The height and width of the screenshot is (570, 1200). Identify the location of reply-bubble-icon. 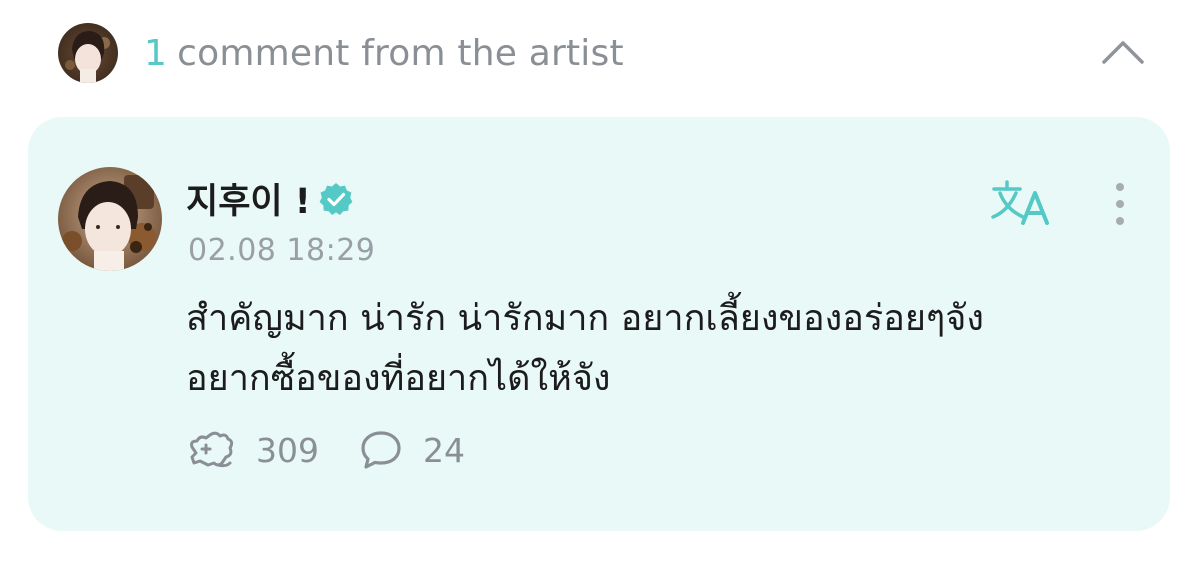
(381, 450).